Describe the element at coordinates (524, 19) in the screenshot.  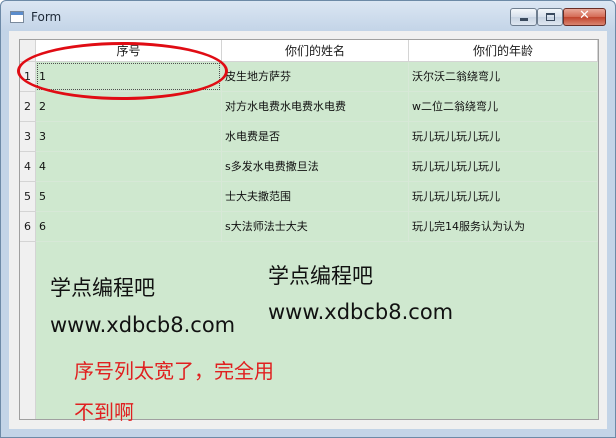
I see `minimize-icon` at that location.